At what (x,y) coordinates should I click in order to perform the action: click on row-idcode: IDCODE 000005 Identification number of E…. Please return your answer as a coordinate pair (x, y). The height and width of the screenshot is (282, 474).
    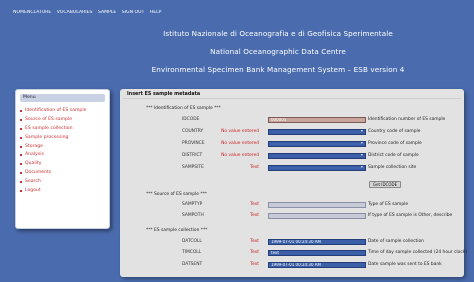
    Looking at the image, I should click on (292, 119).